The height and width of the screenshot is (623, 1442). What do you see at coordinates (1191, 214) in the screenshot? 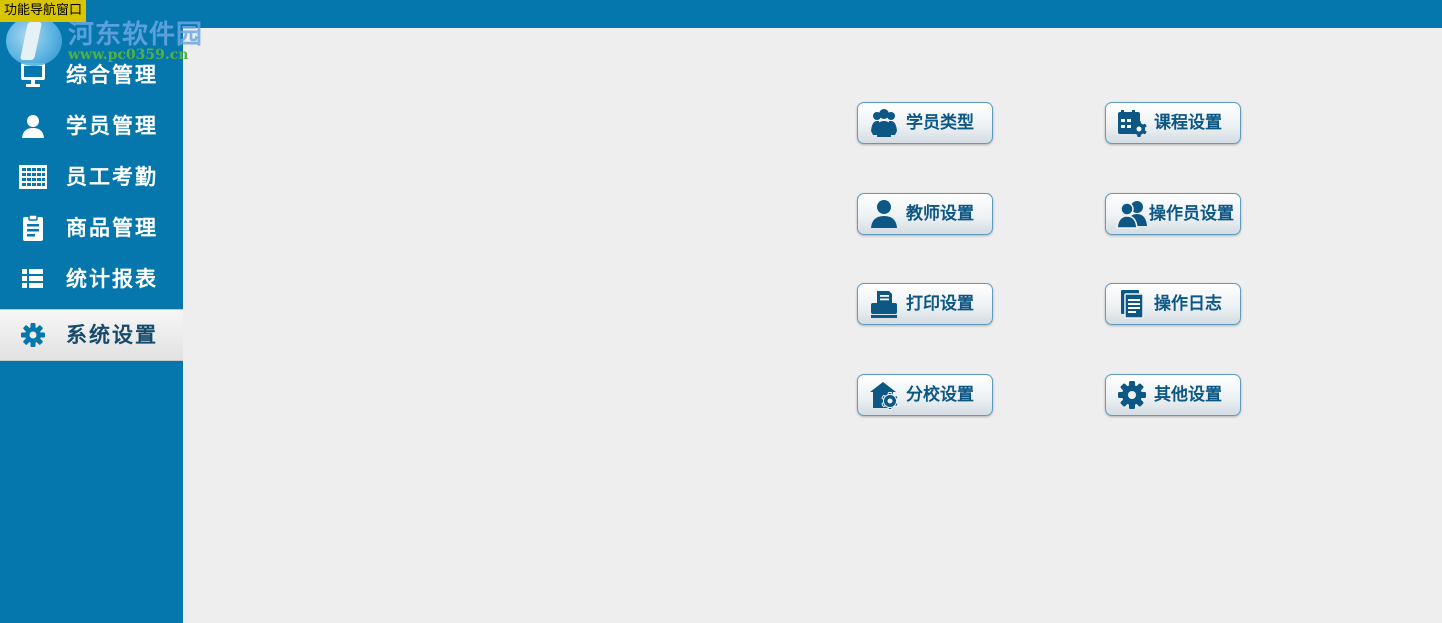
I see `button-label: 操作员设置` at bounding box center [1191, 214].